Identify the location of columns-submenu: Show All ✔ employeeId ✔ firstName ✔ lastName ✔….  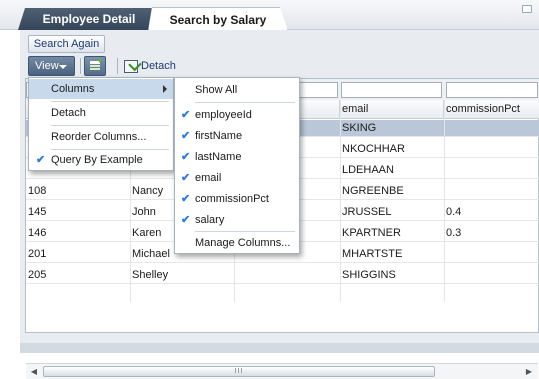
(237, 165).